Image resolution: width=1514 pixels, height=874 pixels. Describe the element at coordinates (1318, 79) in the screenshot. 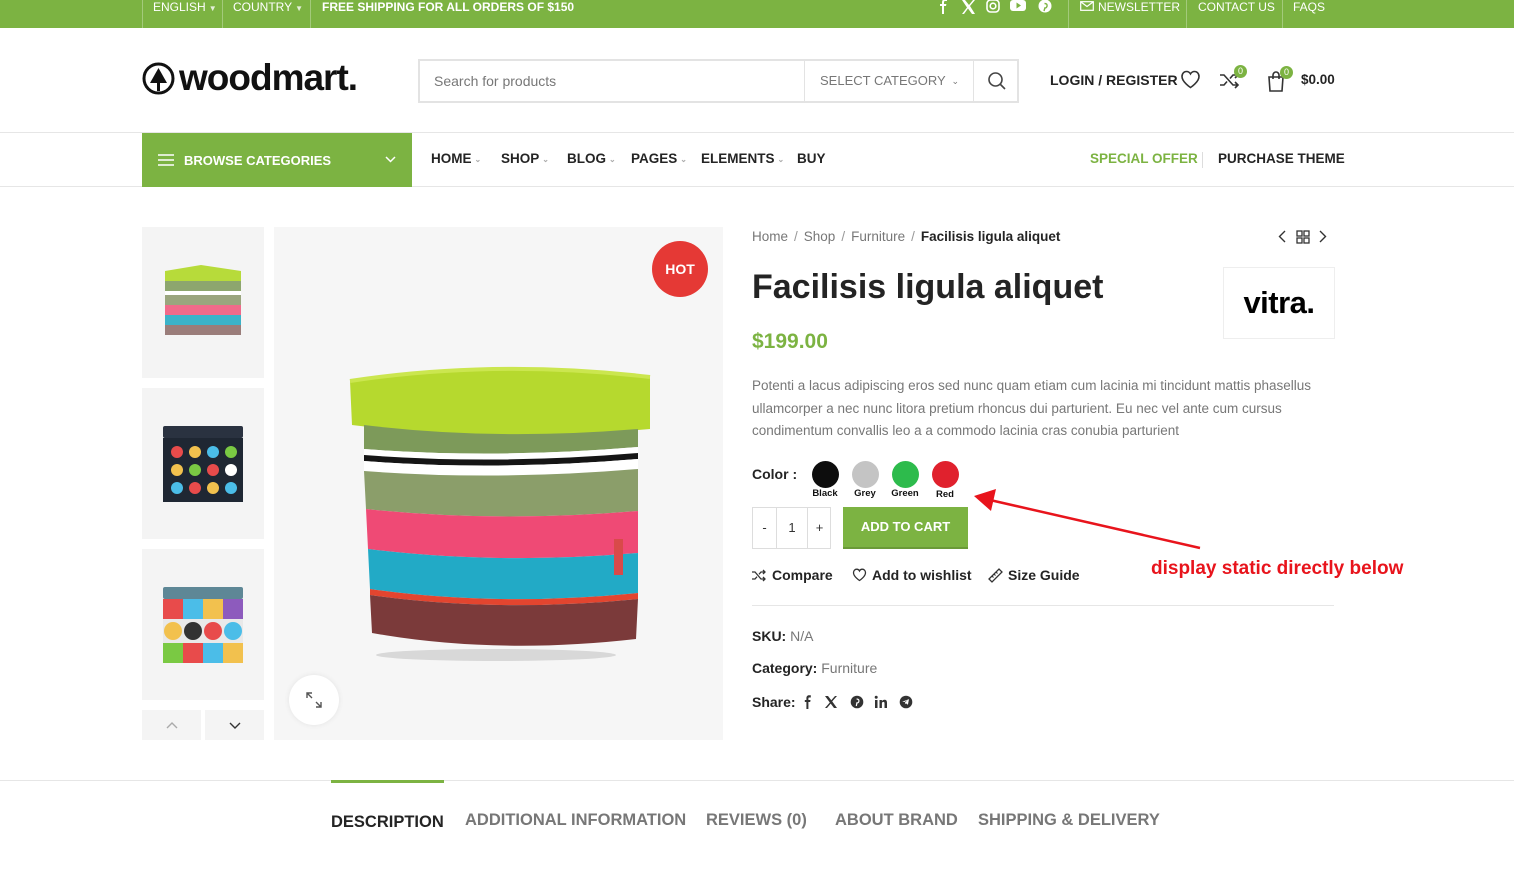

I see `cart-total: $0.00` at that location.